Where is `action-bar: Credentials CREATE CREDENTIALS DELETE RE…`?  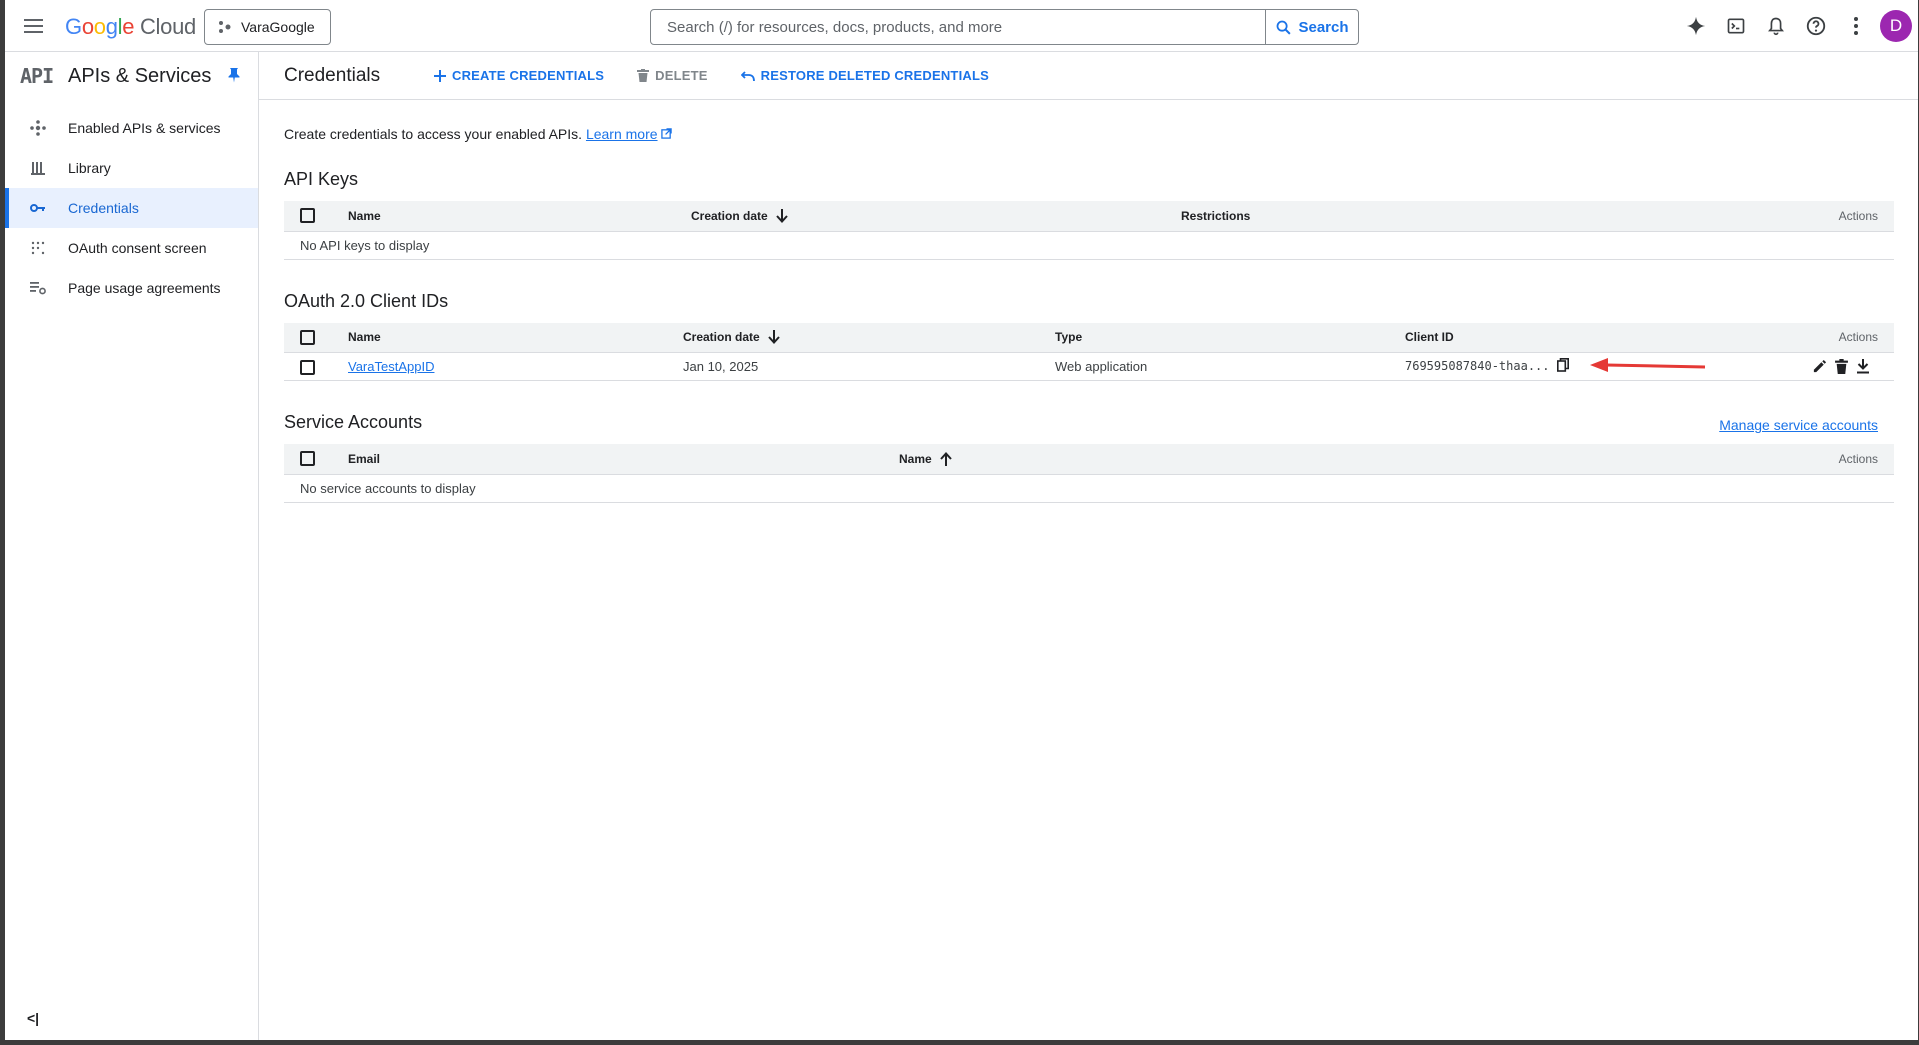 action-bar: Credentials CREATE CREDENTIALS DELETE RE… is located at coordinates (1088, 76).